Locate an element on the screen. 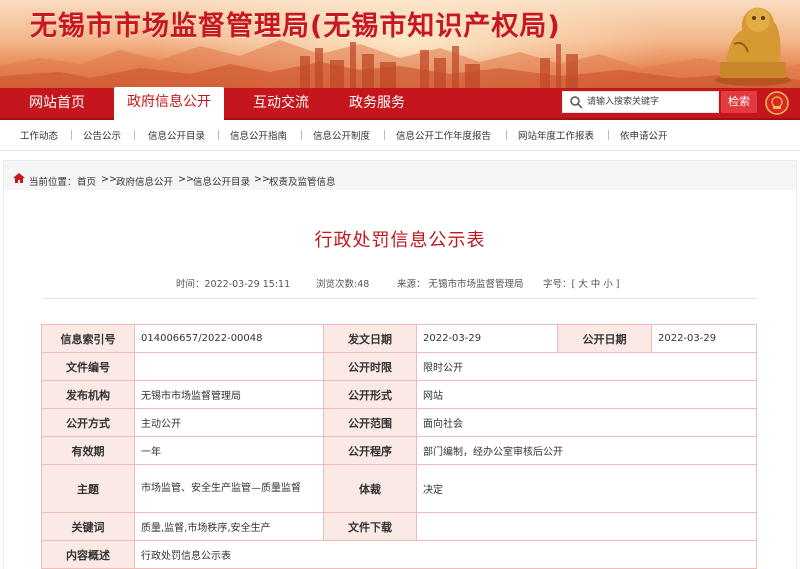 This screenshot has width=800, height=569. table-row: 发布机构 无锡市市场监督管理局 公开形式 网站 is located at coordinates (399, 394).